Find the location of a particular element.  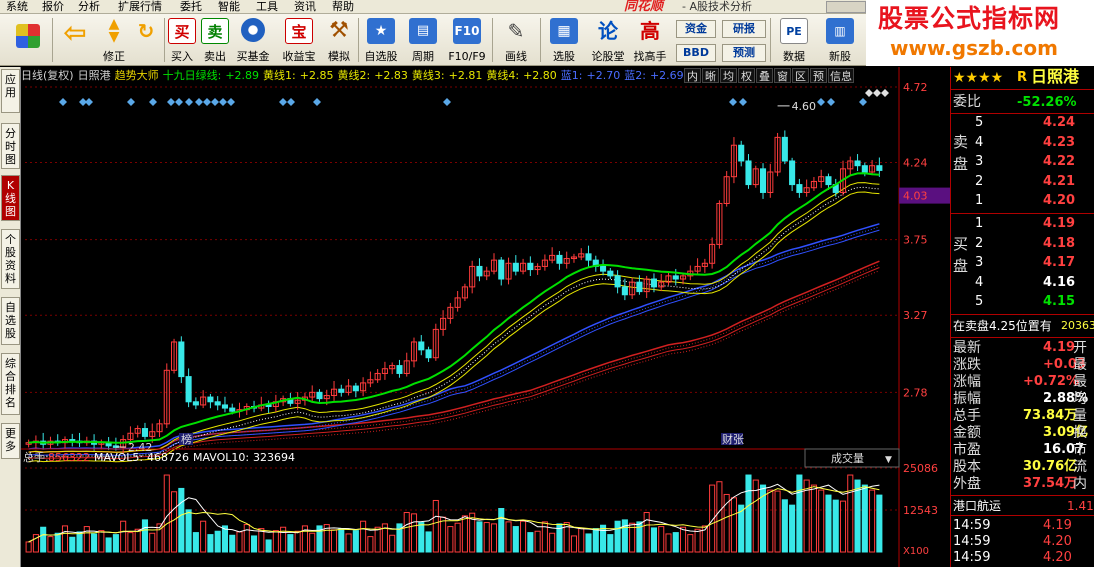

stat-label: 最新 is located at coordinates (967, 348).